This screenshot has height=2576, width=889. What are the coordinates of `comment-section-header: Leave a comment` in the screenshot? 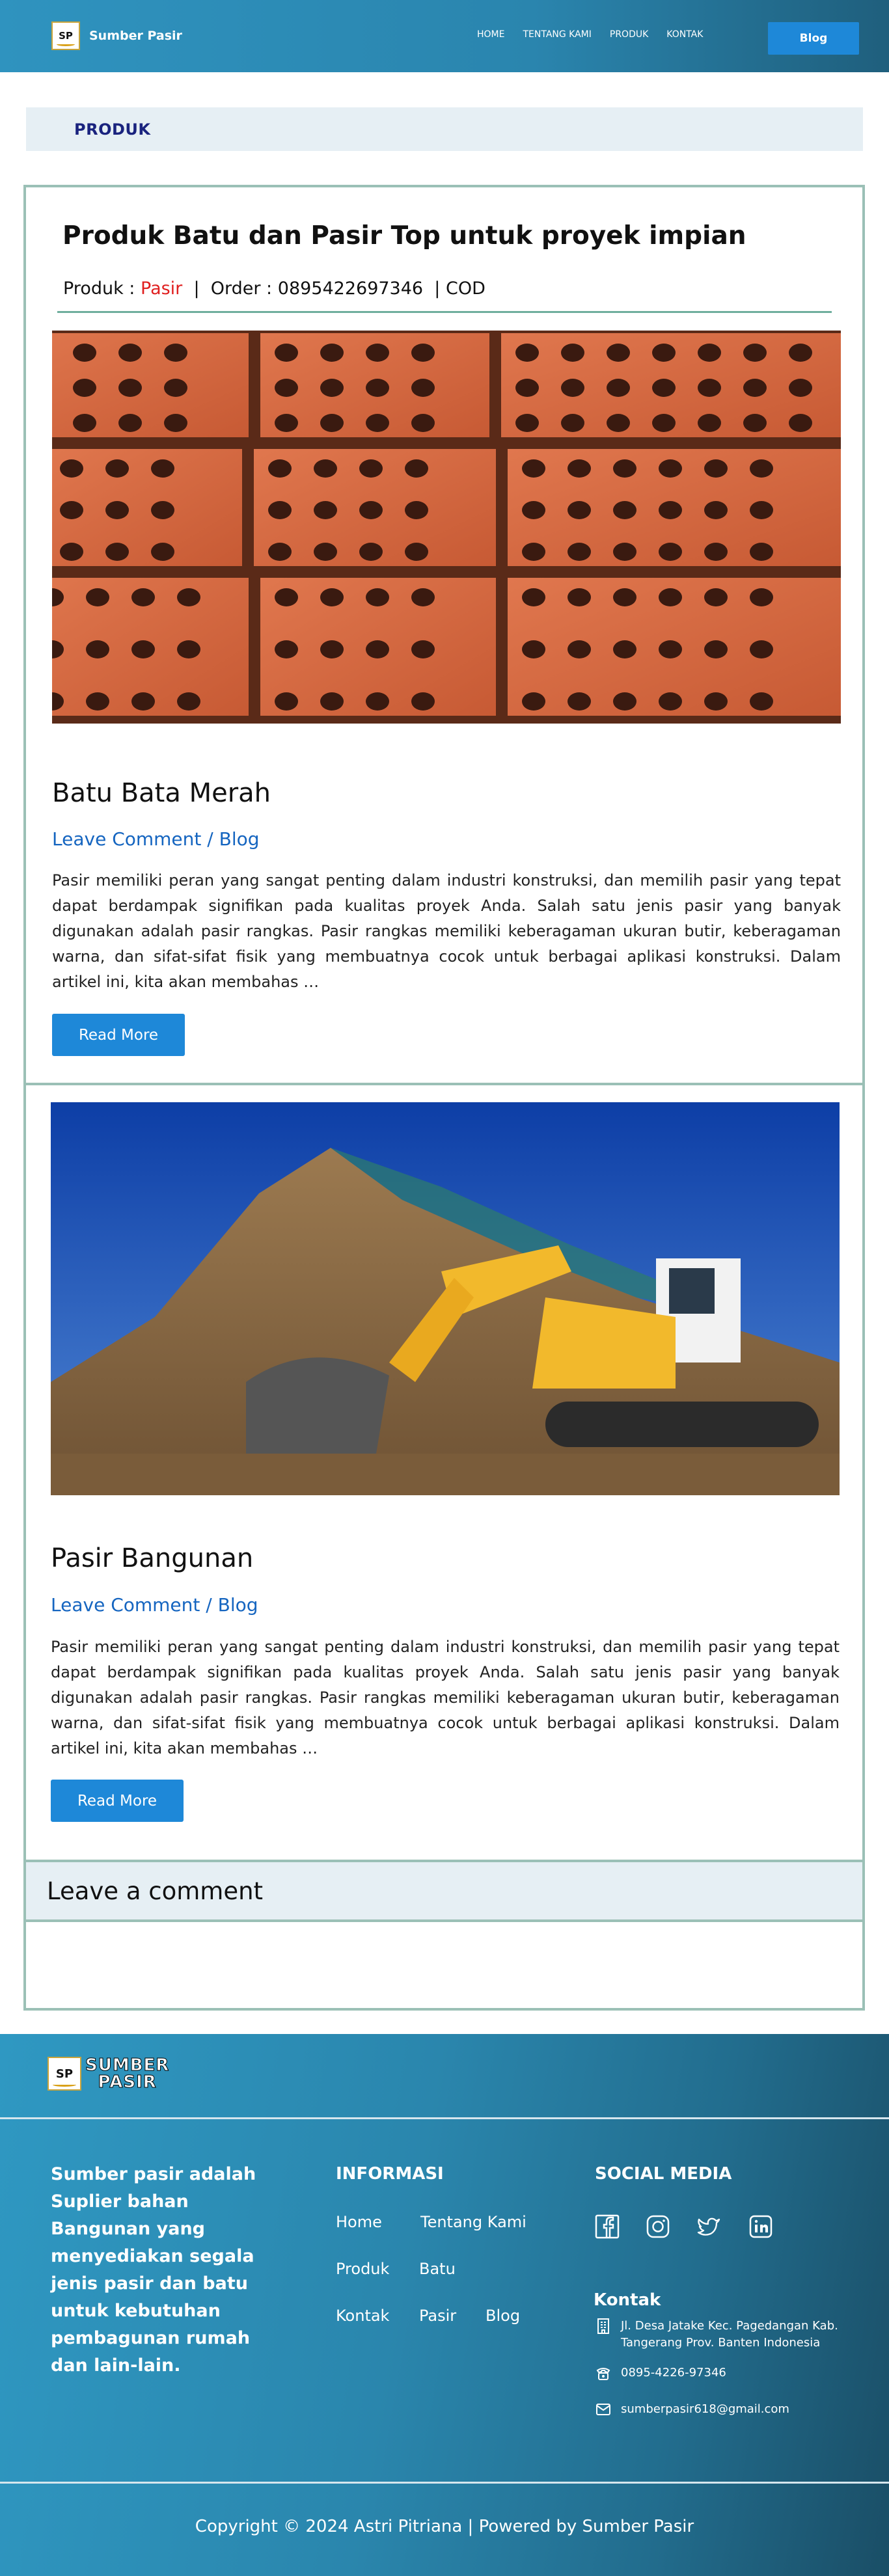 It's located at (444, 1891).